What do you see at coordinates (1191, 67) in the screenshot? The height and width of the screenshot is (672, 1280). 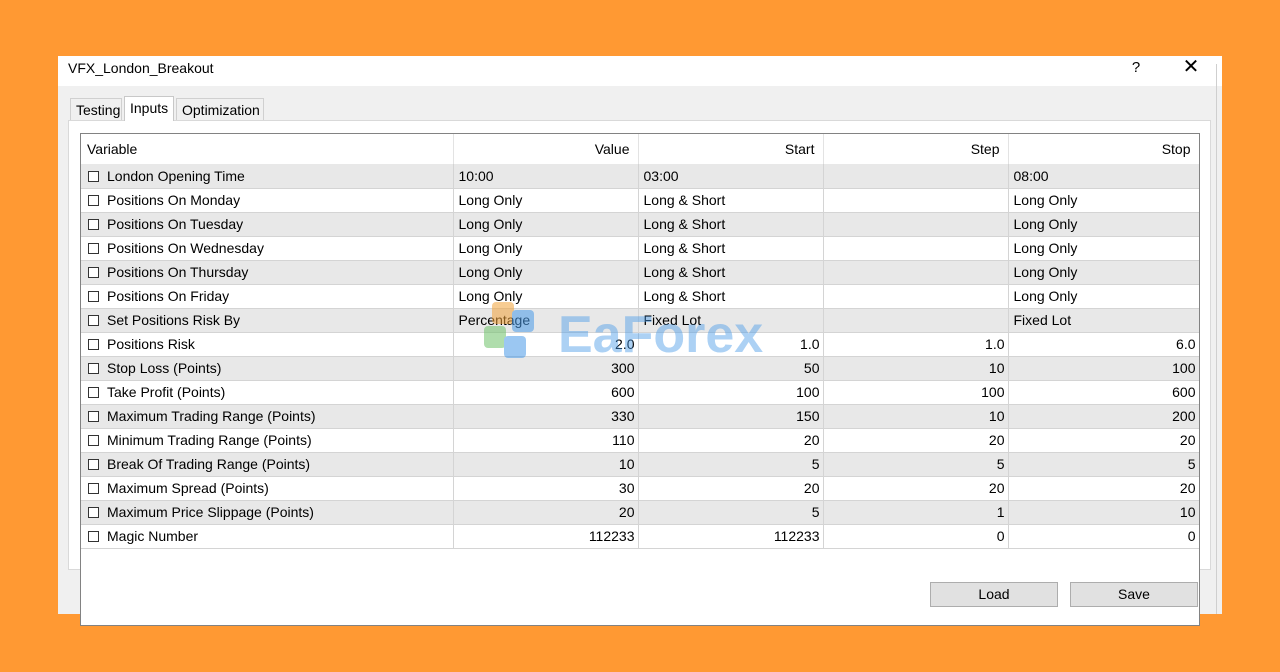 I see `close-button: ✕` at bounding box center [1191, 67].